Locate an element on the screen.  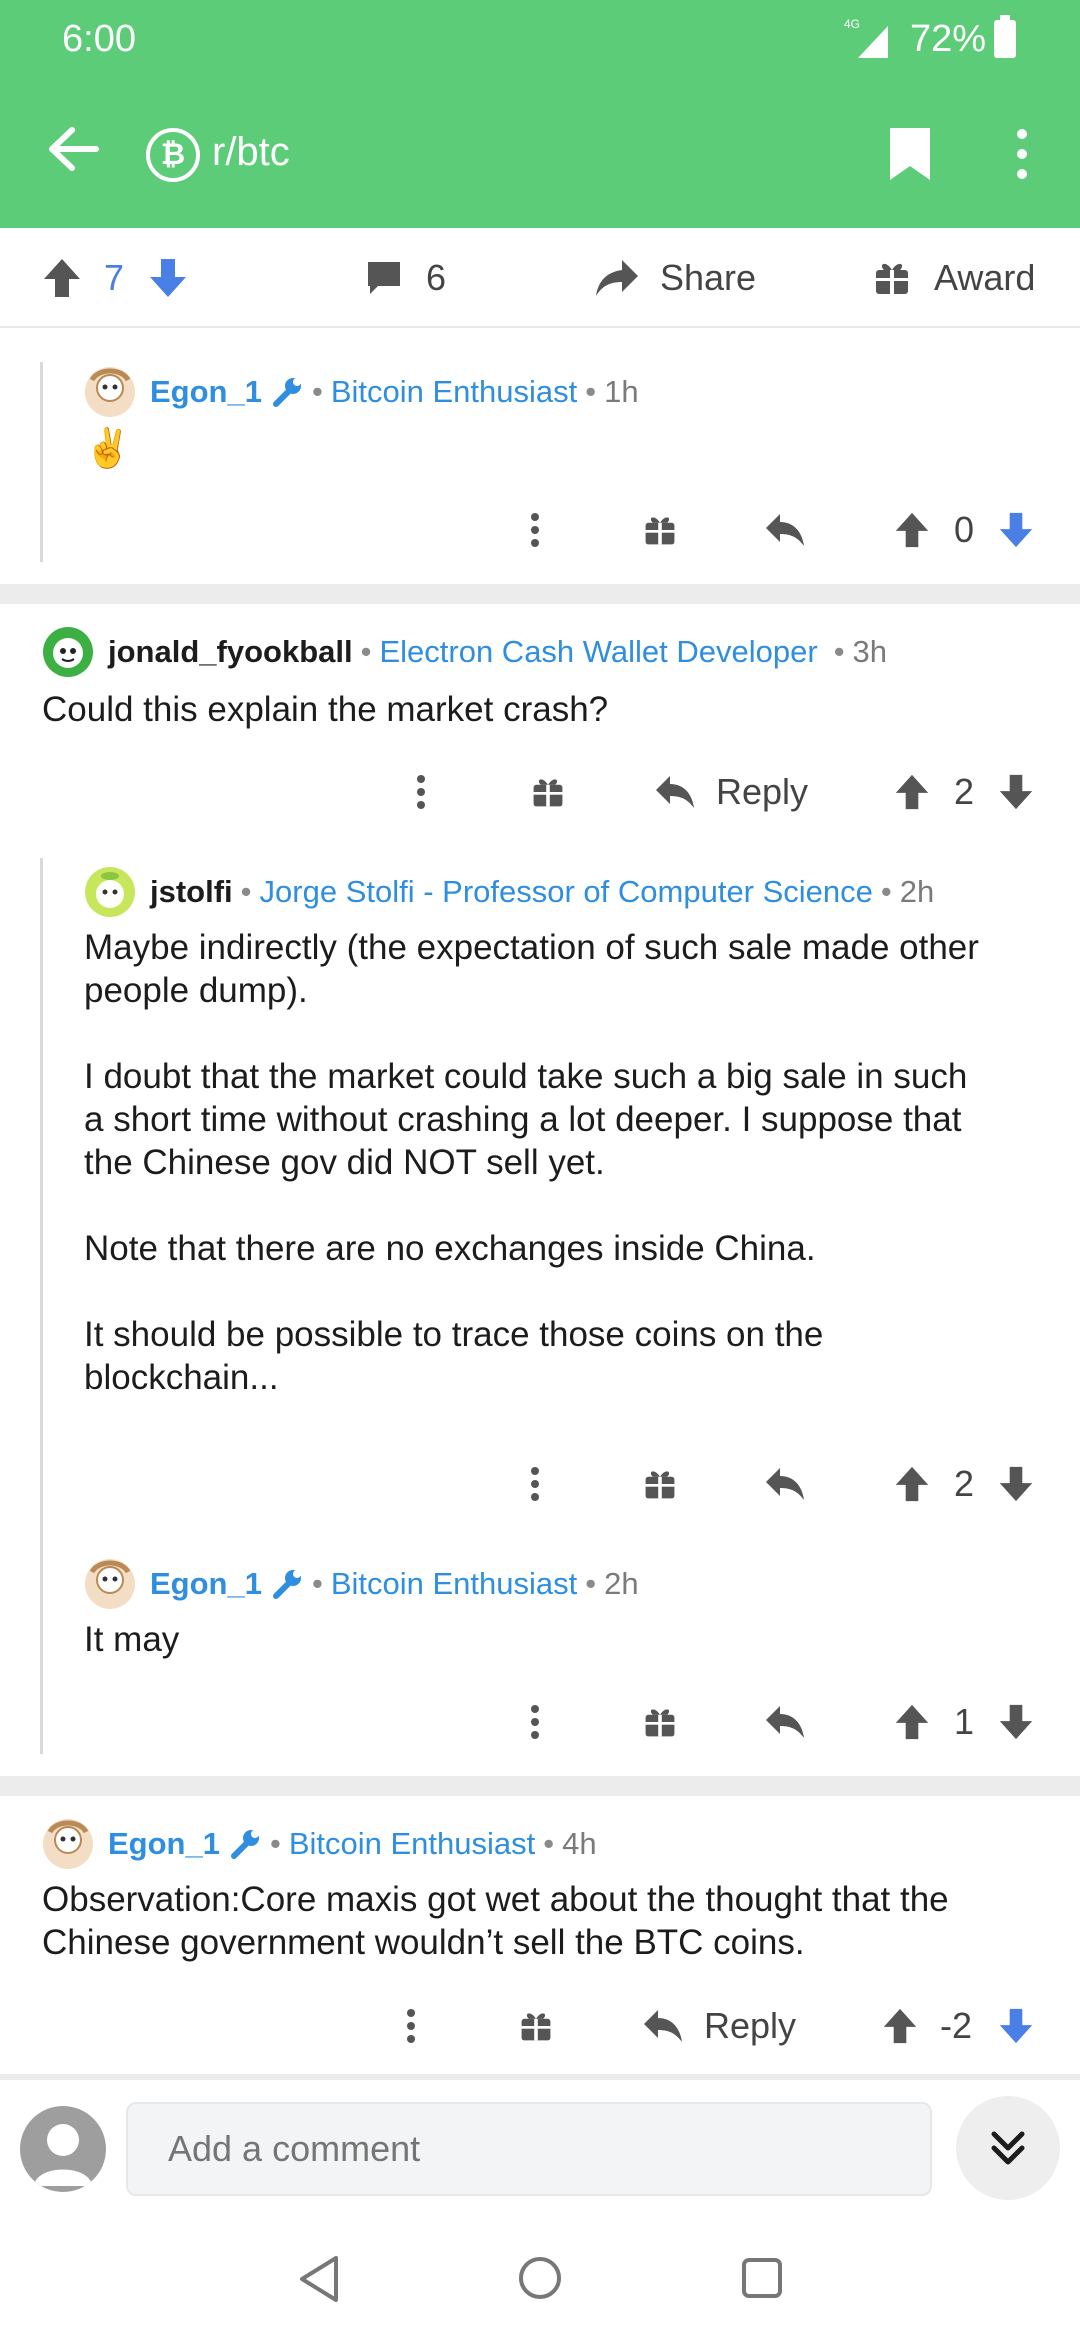
nav-back-icon is located at coordinates (319, 2279).